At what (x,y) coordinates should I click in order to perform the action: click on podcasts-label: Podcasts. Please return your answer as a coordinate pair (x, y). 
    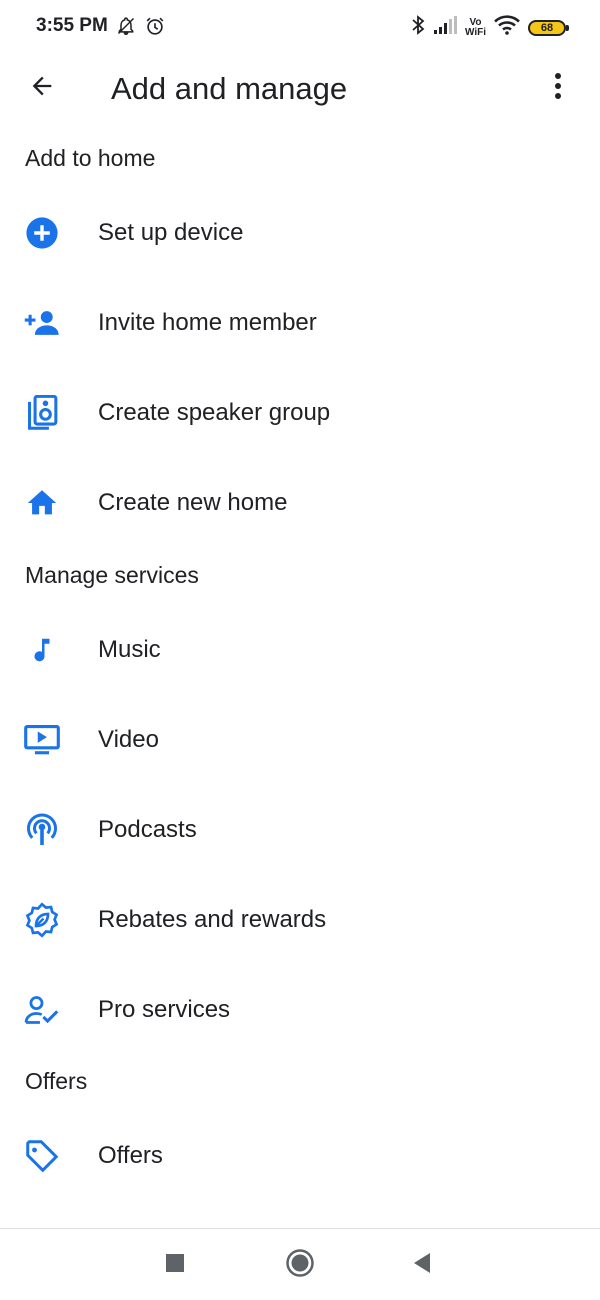
    Looking at the image, I should click on (147, 829).